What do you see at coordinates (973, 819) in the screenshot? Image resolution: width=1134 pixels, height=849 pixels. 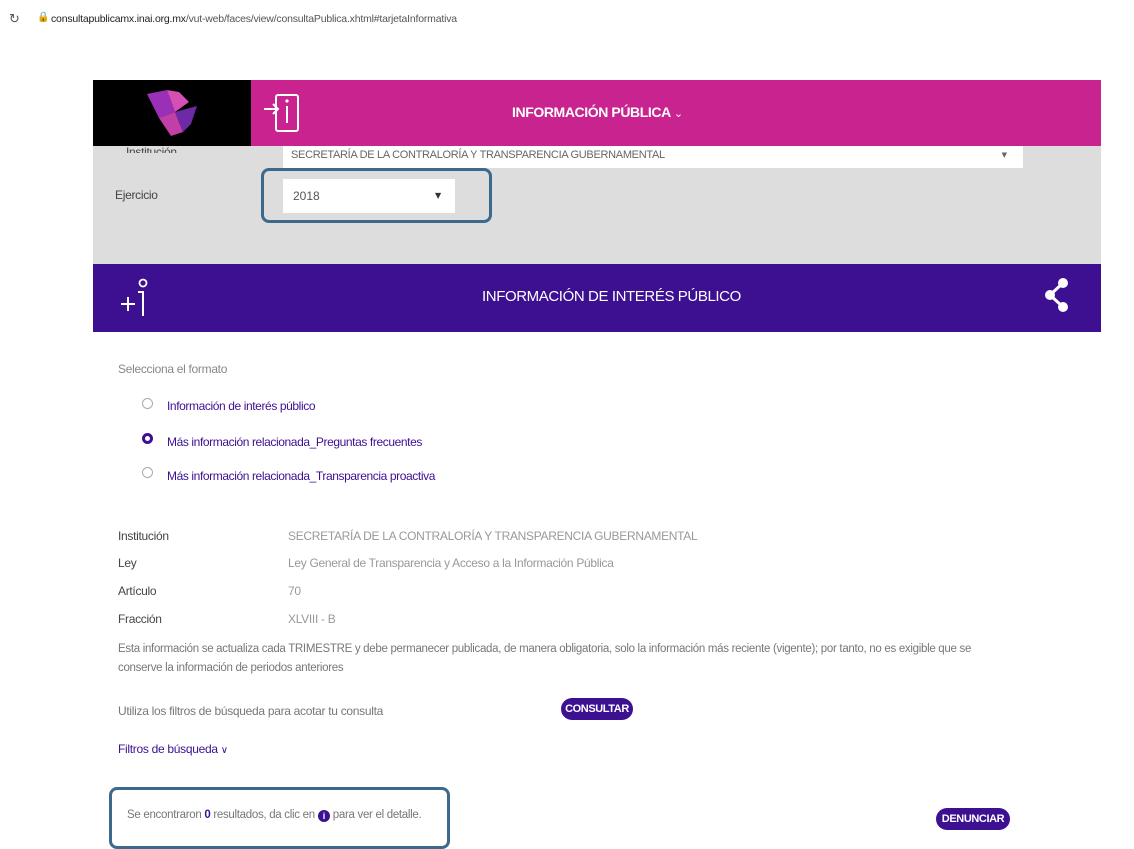 I see `report-button: DENUNCIAR` at bounding box center [973, 819].